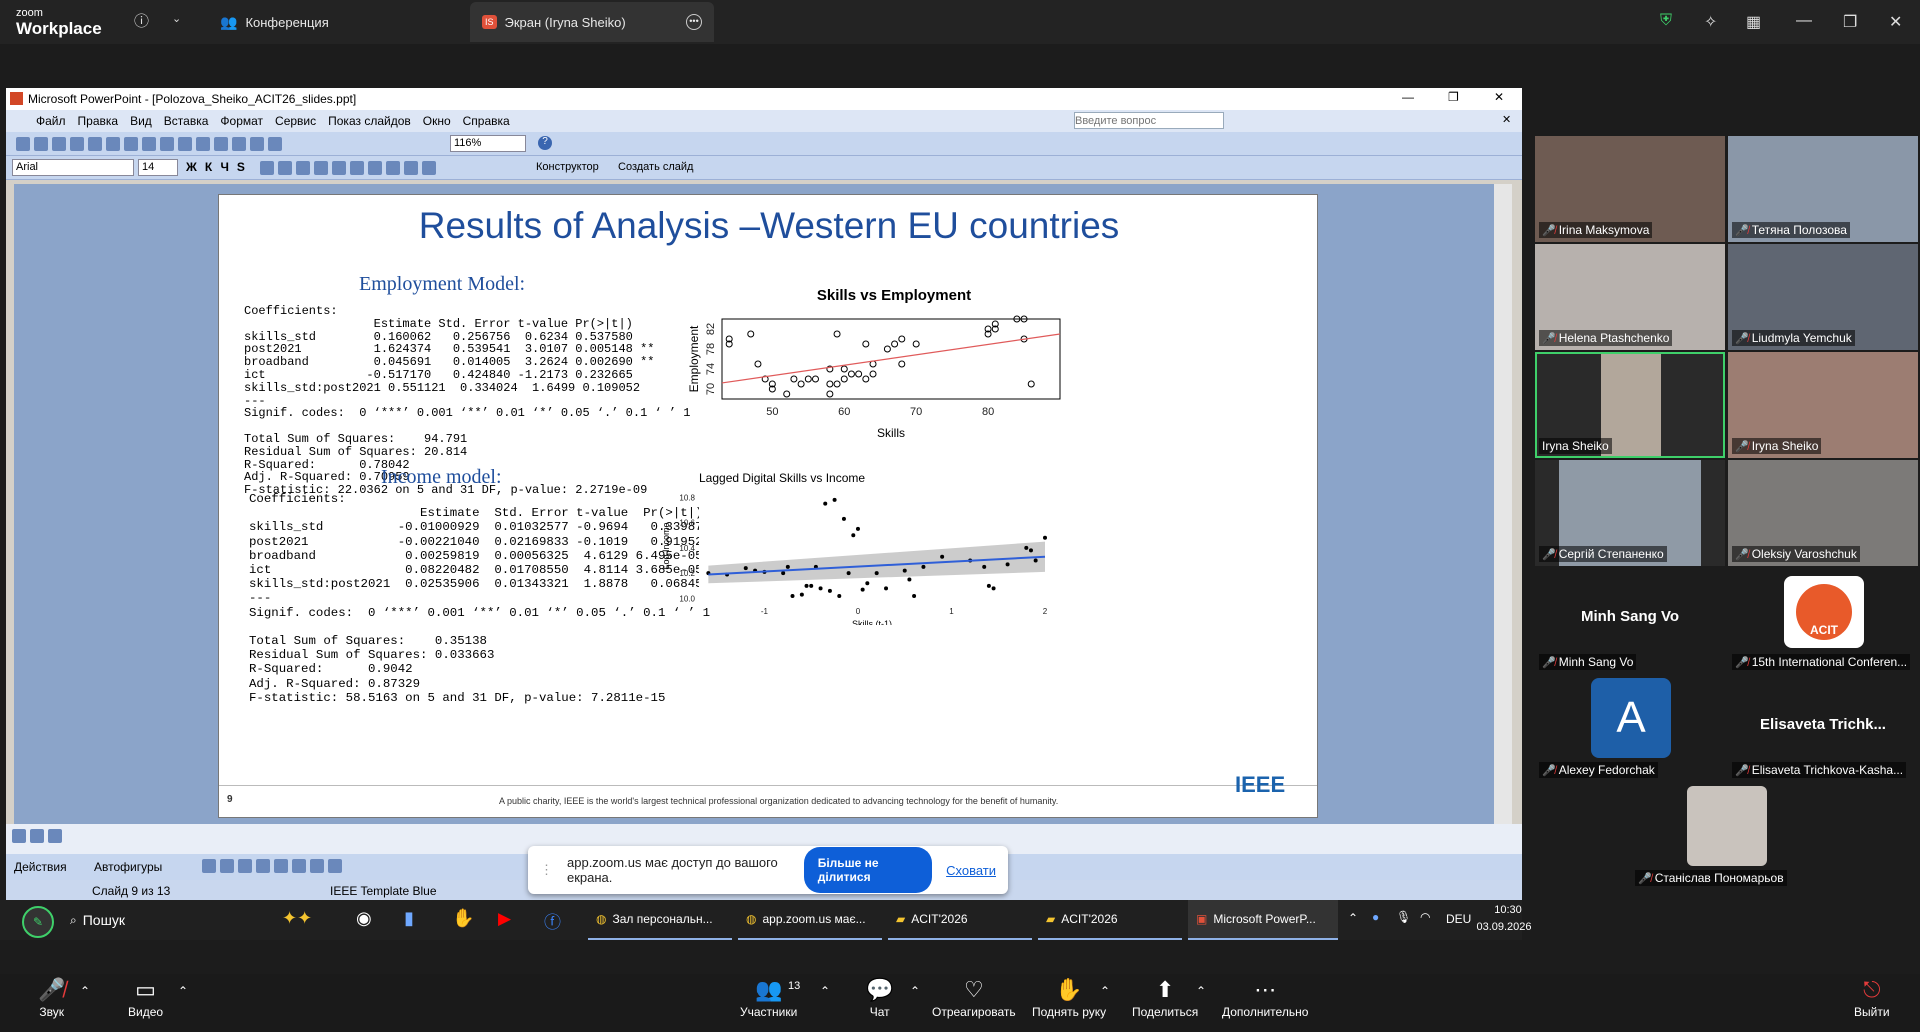 This screenshot has width=1920, height=1032. What do you see at coordinates (375, 168) in the screenshot?
I see `indent-icon` at bounding box center [375, 168].